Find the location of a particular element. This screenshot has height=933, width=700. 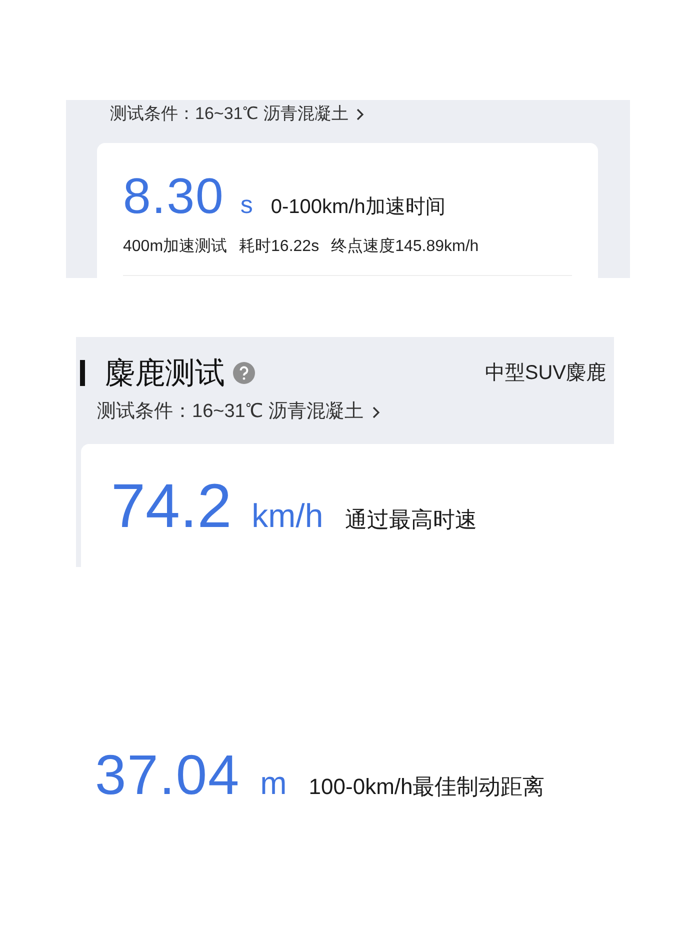

vehicle-category: 中型SUV麋鹿 is located at coordinates (545, 373).